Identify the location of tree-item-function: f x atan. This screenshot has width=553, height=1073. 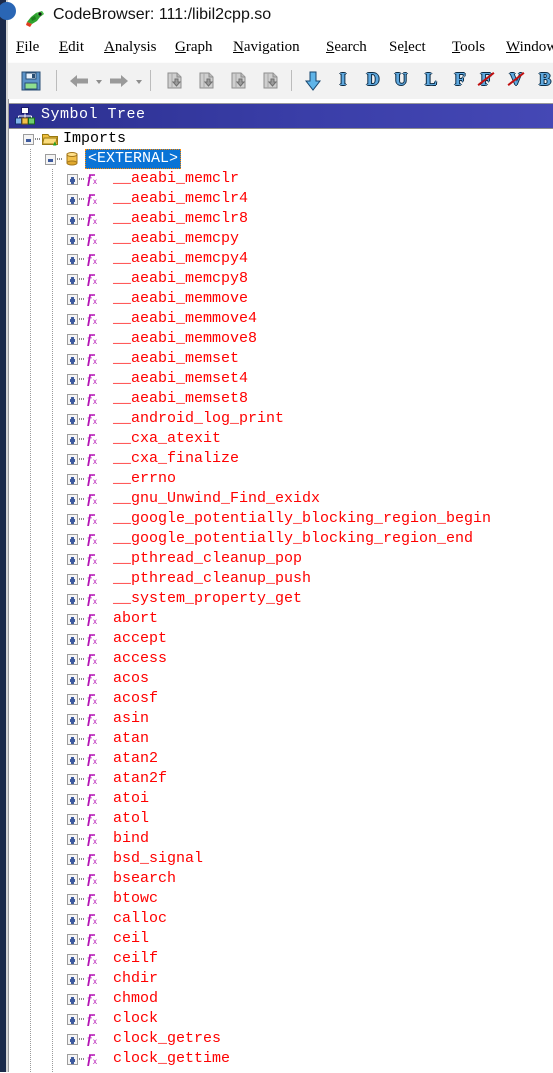
(281, 739).